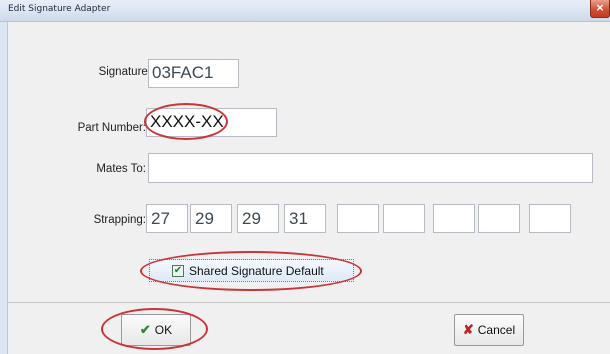 The width and height of the screenshot is (610, 354). Describe the element at coordinates (119, 220) in the screenshot. I see `strapping-label: Strapping:` at that location.